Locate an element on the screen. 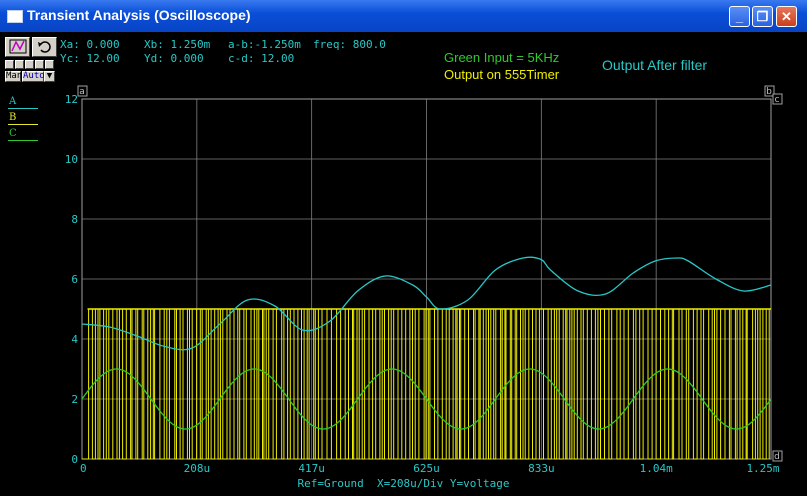 The height and width of the screenshot is (496, 807). x-tick-label: 417u is located at coordinates (311, 468).